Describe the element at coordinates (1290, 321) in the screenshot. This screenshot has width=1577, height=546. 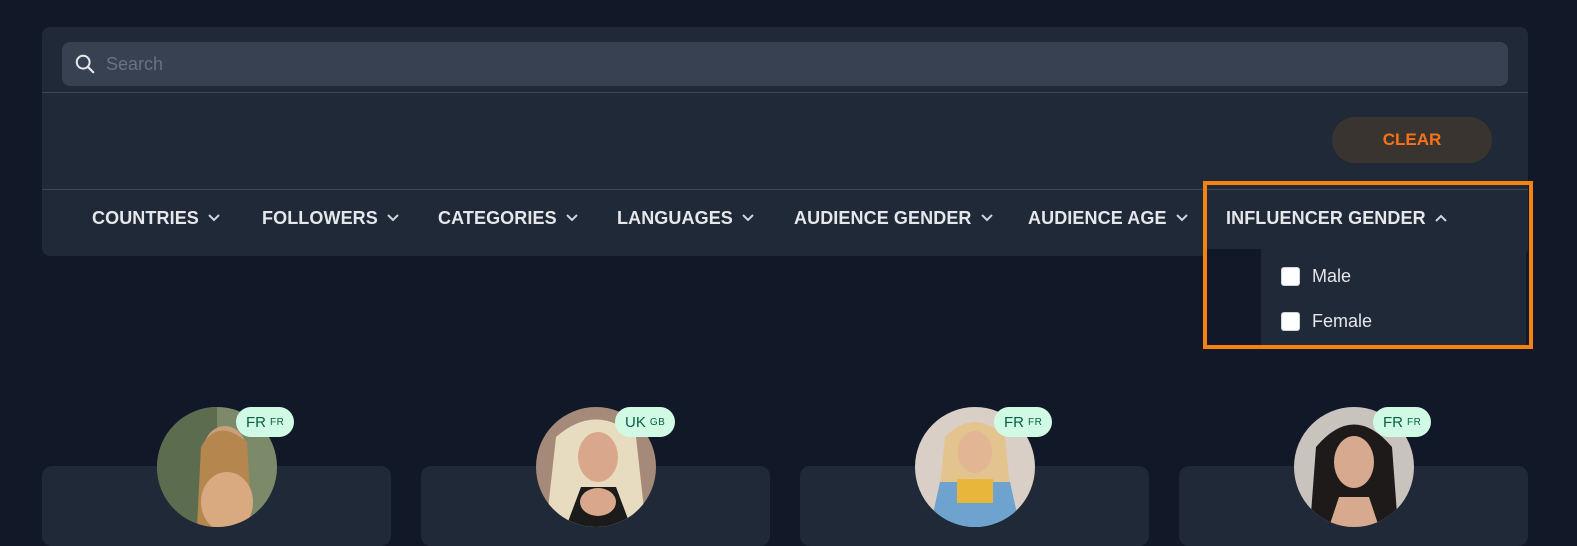
I see `female-checkbox` at that location.